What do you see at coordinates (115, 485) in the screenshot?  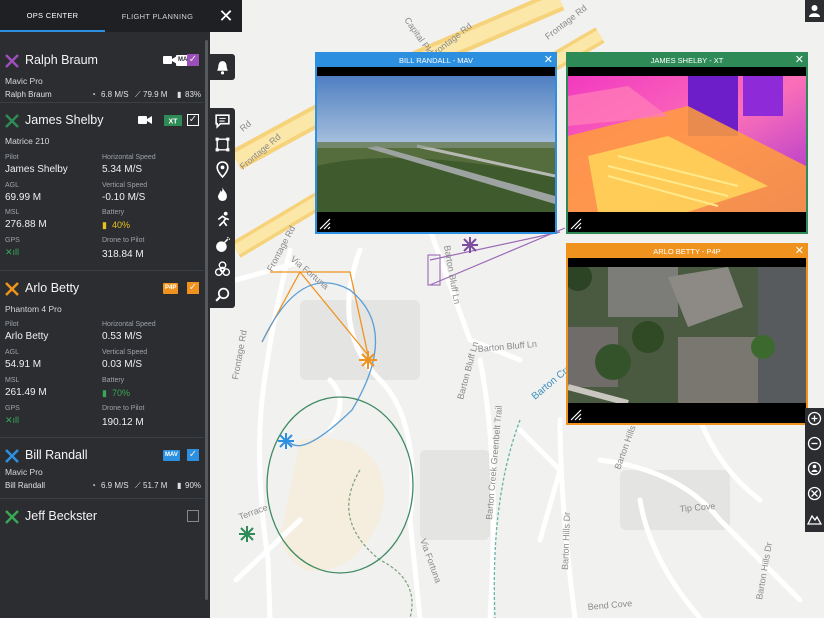 I see `speed-value: 6.9 M/S` at bounding box center [115, 485].